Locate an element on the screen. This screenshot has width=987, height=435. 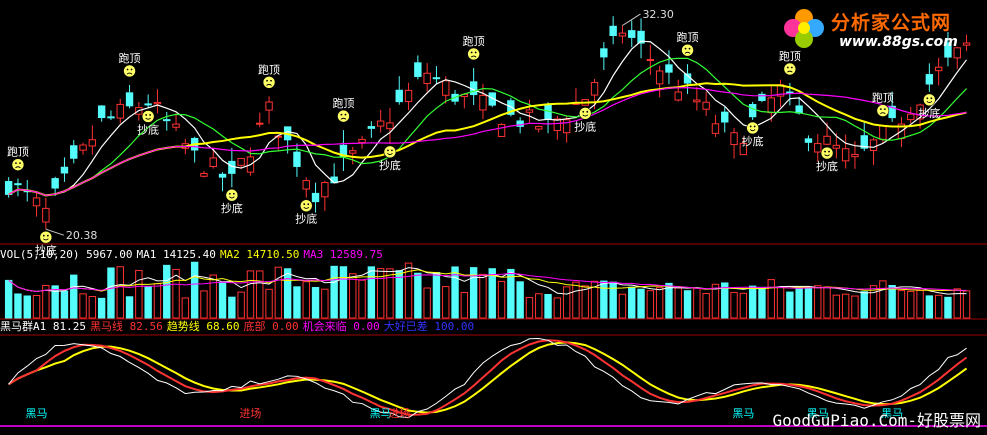
volume-panel is located at coordinates (487, 290).